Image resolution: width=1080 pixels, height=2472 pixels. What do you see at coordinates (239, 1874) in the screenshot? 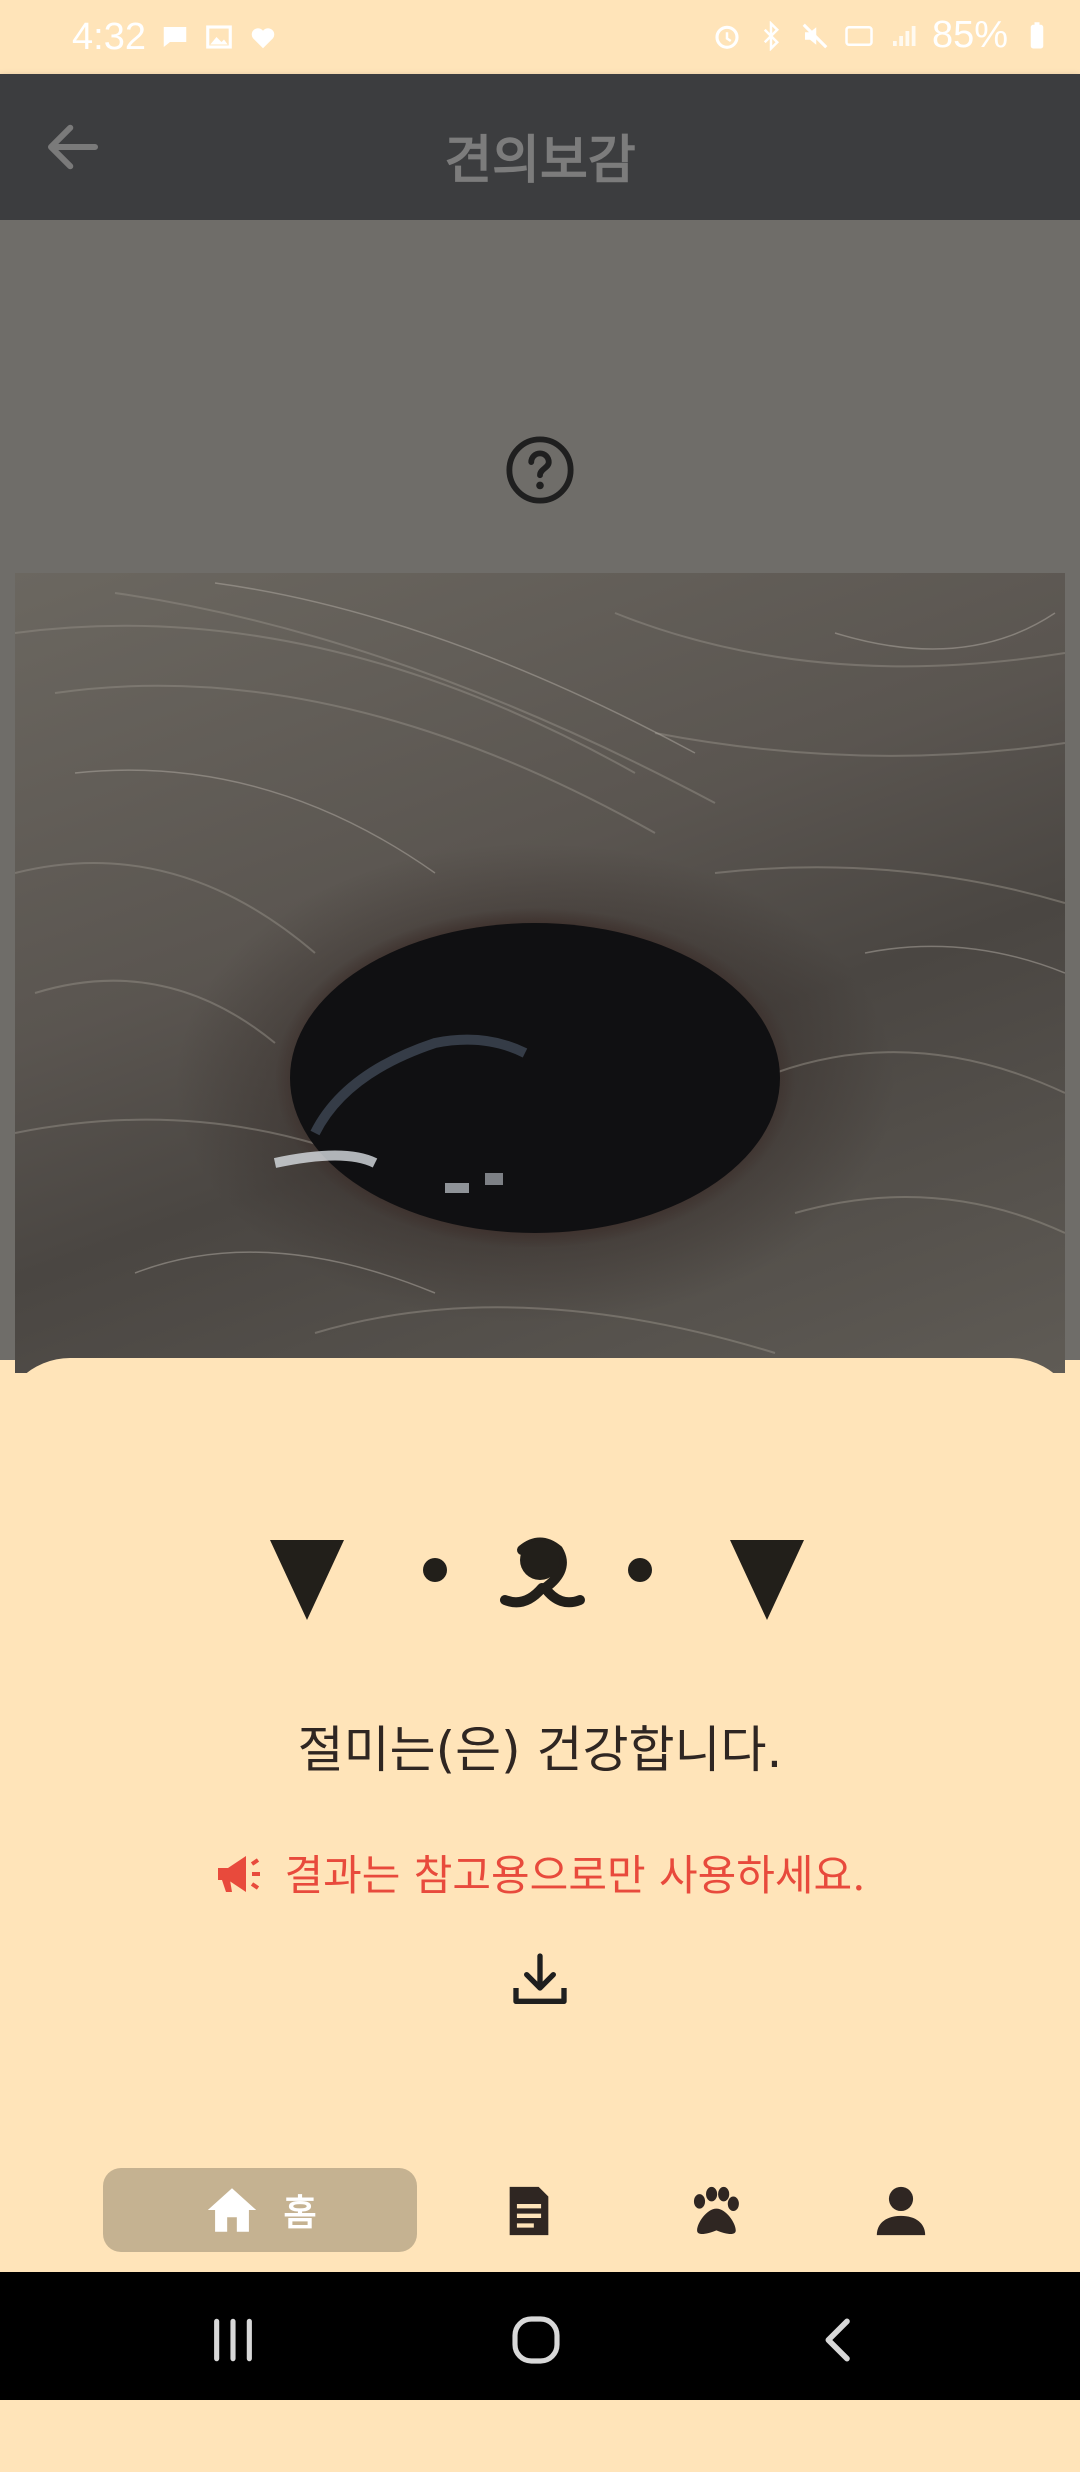
I see `megaphone-icon` at bounding box center [239, 1874].